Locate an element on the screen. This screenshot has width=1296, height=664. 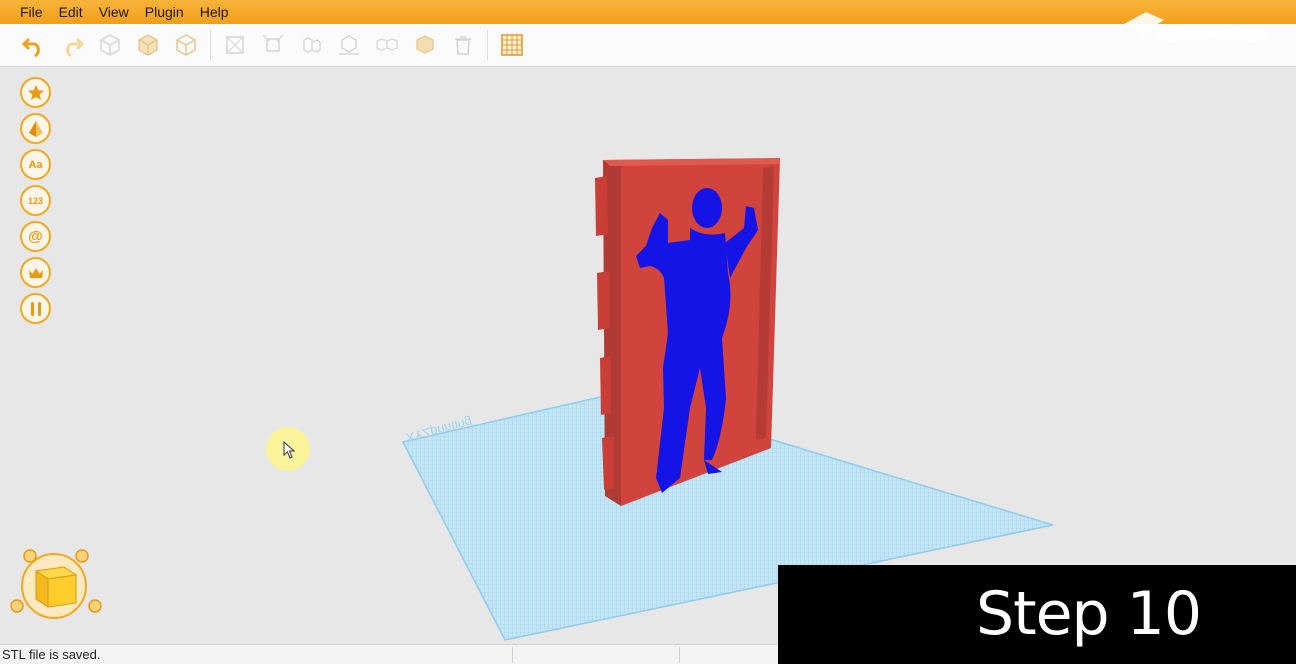
crown-icon is located at coordinates (35, 272).